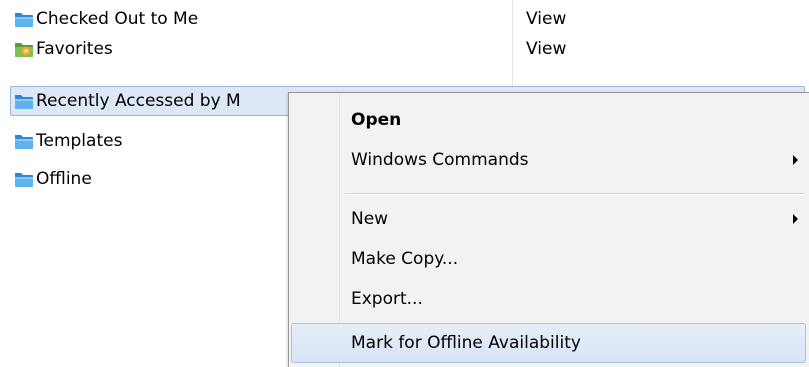  I want to click on menu-item-mark-offline: Mark for Offline Availability, so click(548, 343).